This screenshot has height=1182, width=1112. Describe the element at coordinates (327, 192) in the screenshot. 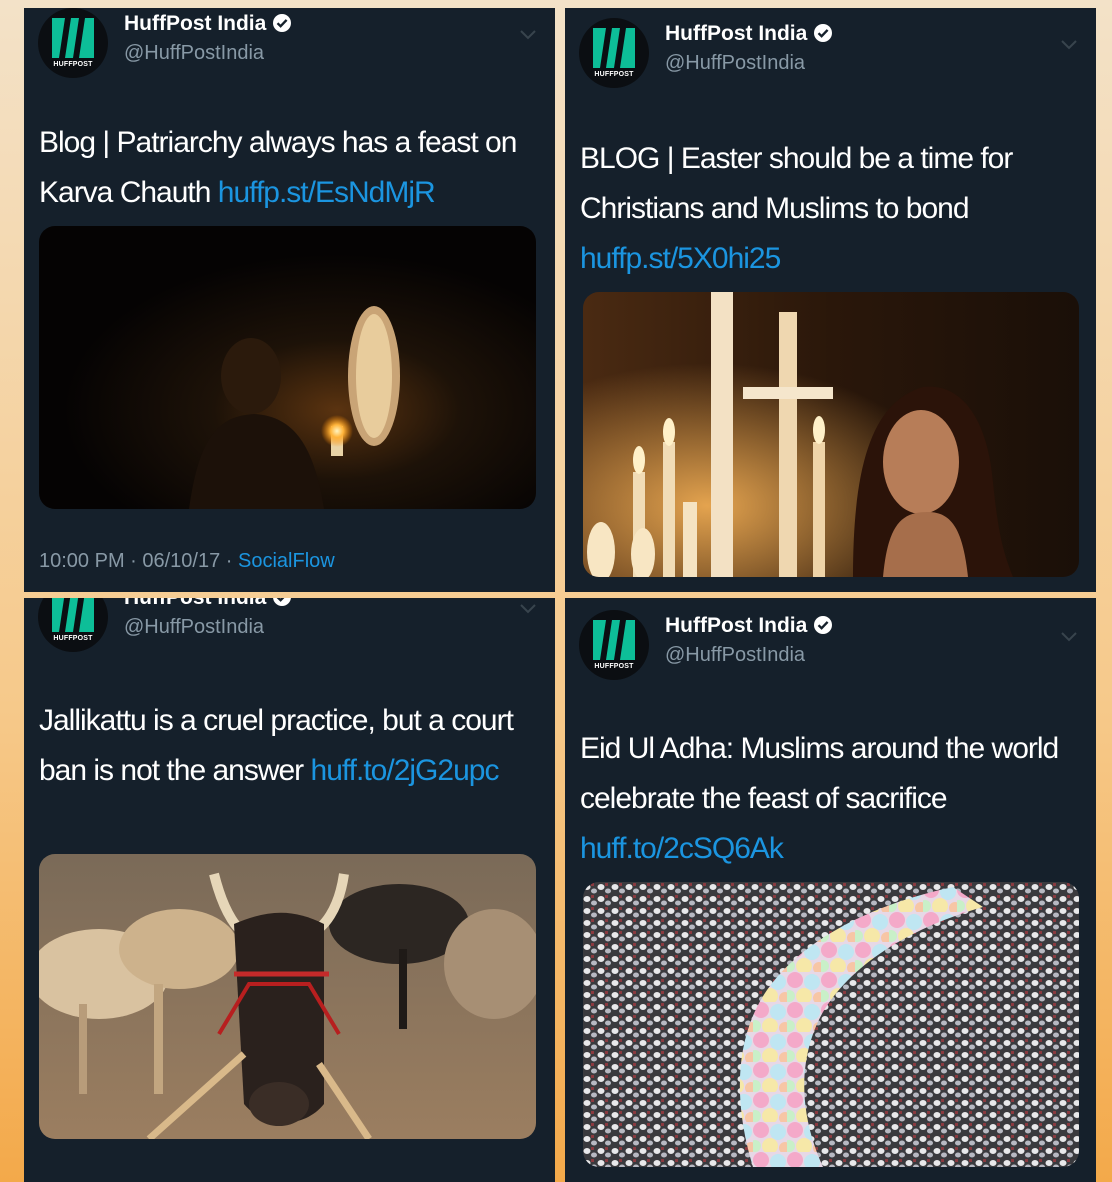

I see `tweet-link: huffp.st/EsNdMjR` at that location.